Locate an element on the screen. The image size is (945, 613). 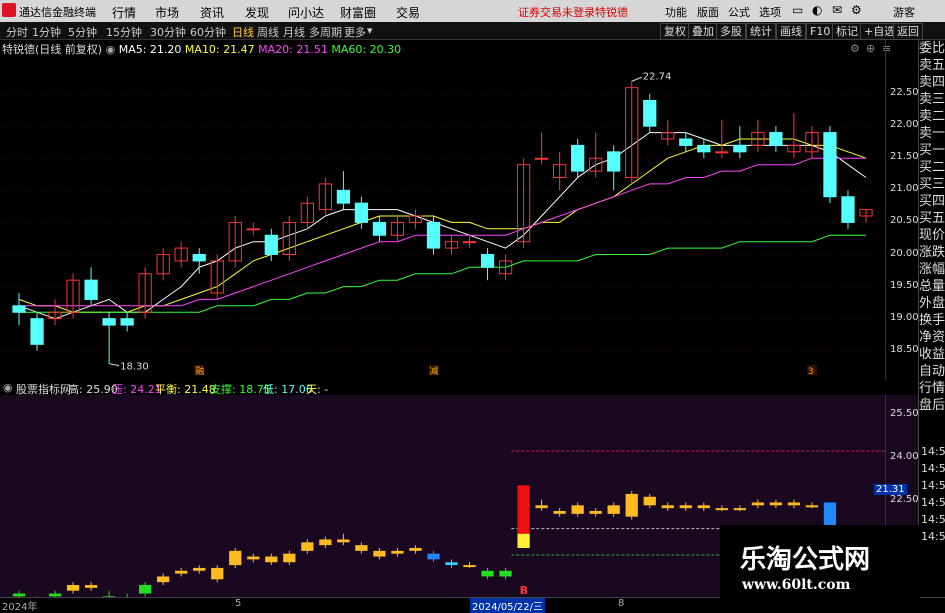
sidebar-times: 14:50 14:50 14:50 14:50 14:50 14:50 is located at coordinates (933, 494).